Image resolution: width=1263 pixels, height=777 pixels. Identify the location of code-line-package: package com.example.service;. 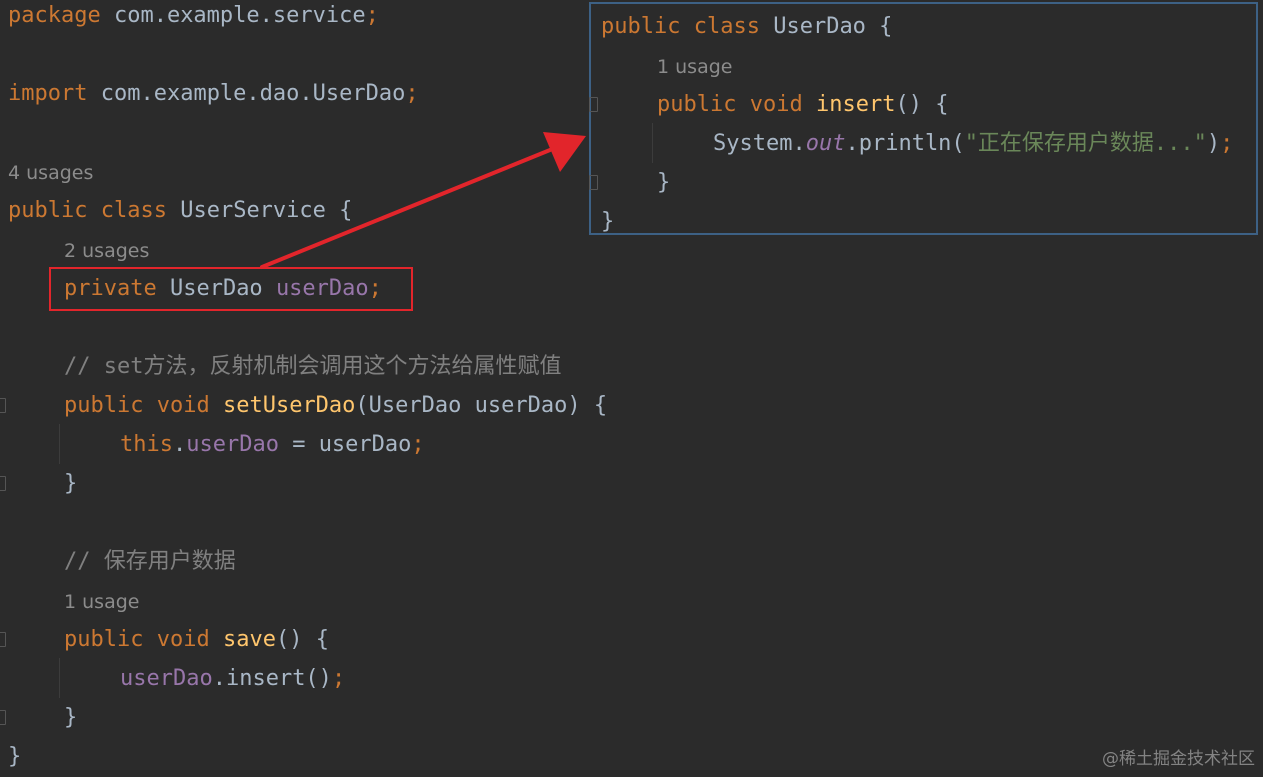
(193, 16).